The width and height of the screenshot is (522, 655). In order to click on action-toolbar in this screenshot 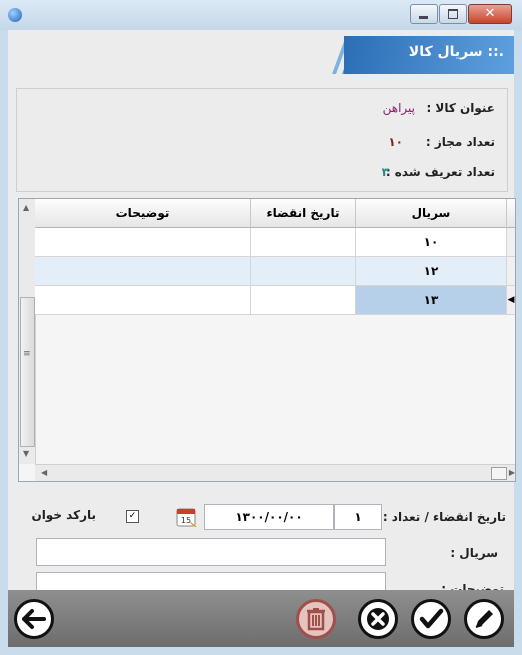, I will do `click(261, 618)`.